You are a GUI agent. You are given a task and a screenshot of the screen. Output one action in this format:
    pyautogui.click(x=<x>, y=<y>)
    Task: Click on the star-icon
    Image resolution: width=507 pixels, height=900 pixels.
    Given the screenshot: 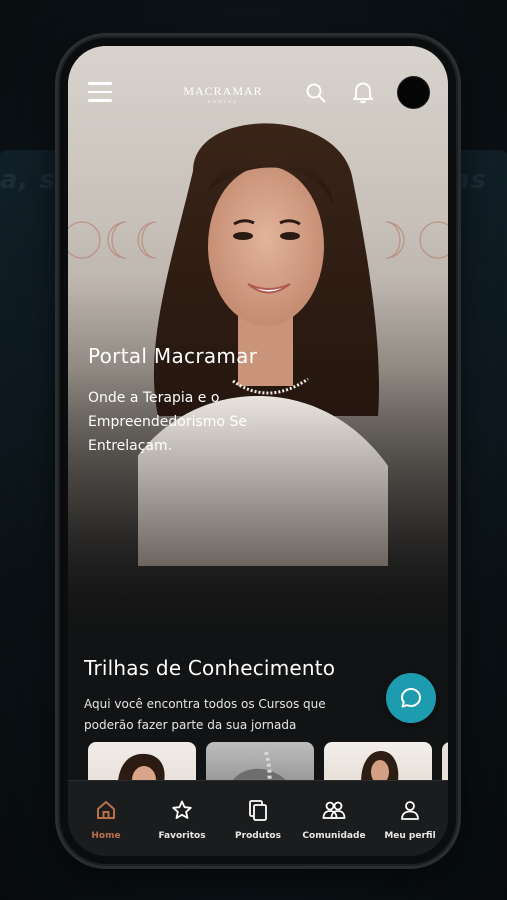 What is the action you would take?
    pyautogui.click(x=182, y=809)
    